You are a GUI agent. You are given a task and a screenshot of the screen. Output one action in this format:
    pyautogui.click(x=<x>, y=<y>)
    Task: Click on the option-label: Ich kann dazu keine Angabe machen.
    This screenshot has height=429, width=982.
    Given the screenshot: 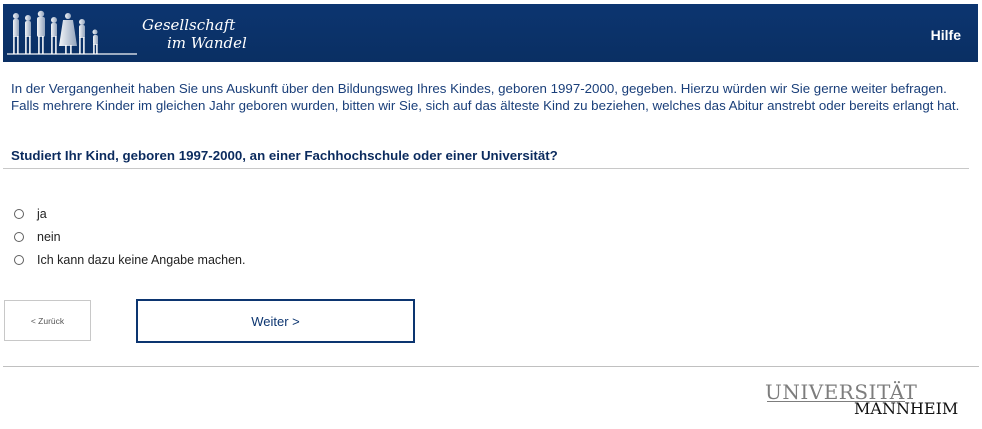 What is the action you would take?
    pyautogui.click(x=141, y=260)
    